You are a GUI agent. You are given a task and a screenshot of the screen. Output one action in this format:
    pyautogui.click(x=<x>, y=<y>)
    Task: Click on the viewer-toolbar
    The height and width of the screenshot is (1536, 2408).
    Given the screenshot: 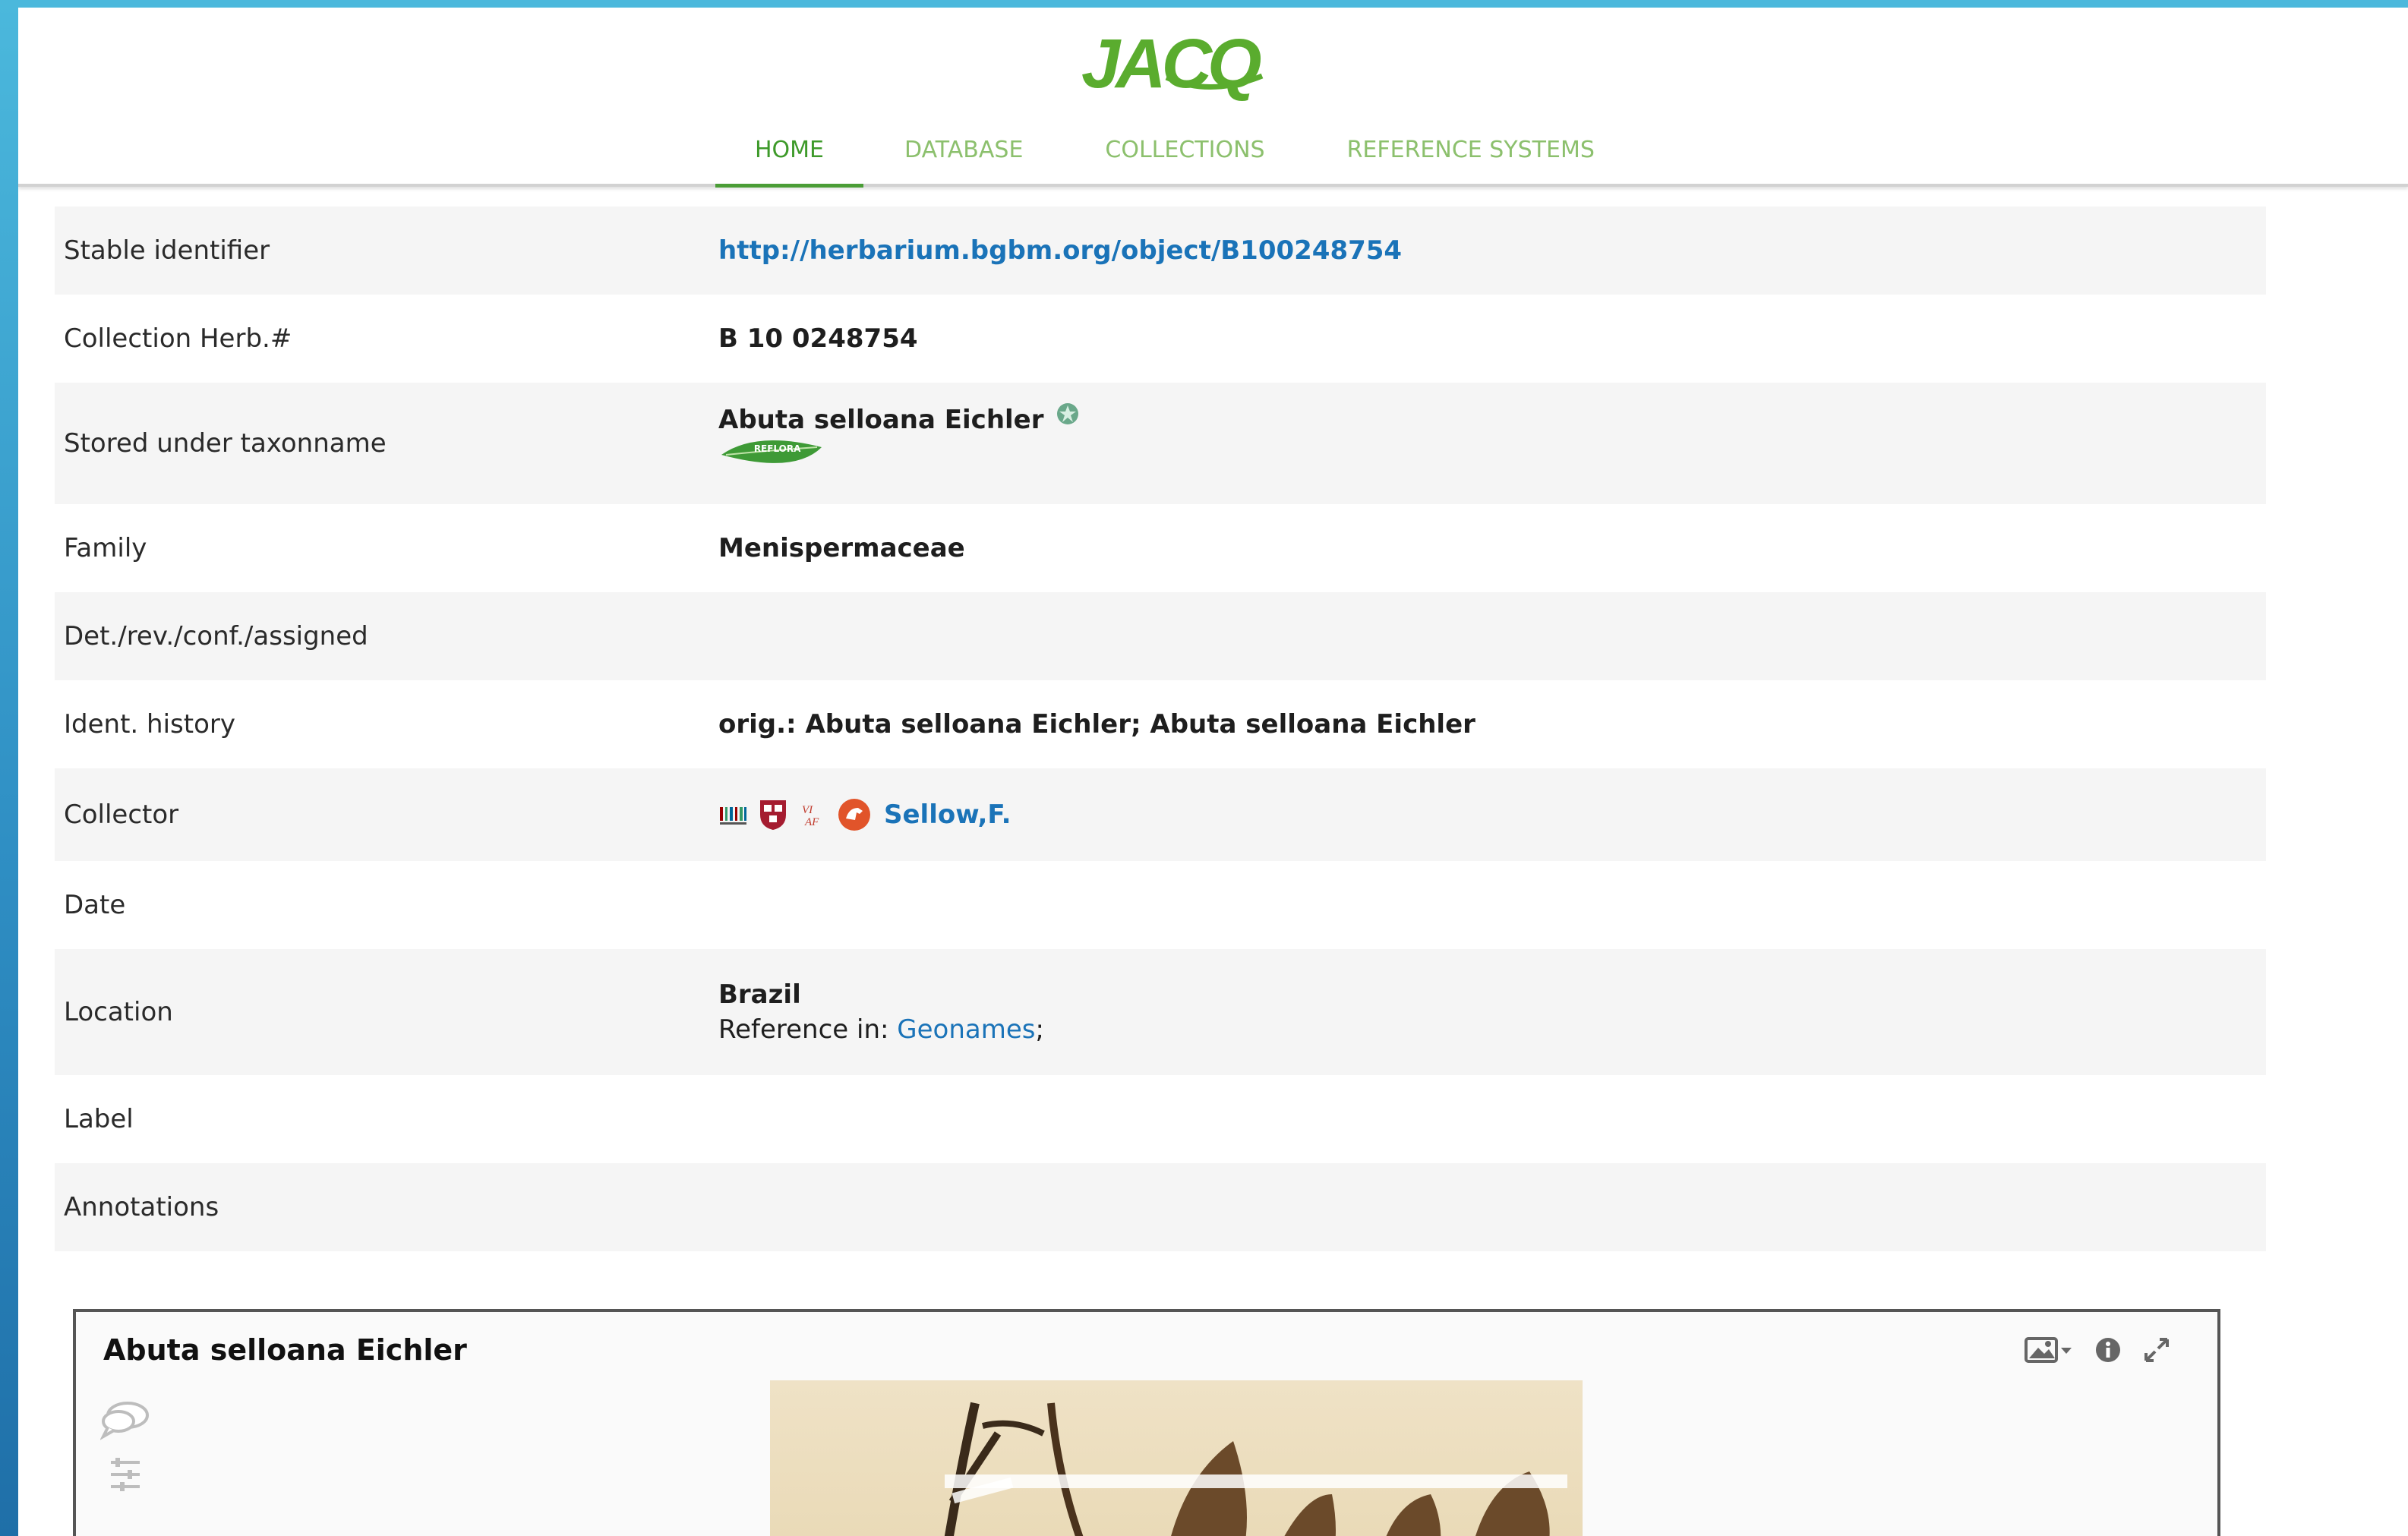 What is the action you would take?
    pyautogui.click(x=2098, y=1350)
    